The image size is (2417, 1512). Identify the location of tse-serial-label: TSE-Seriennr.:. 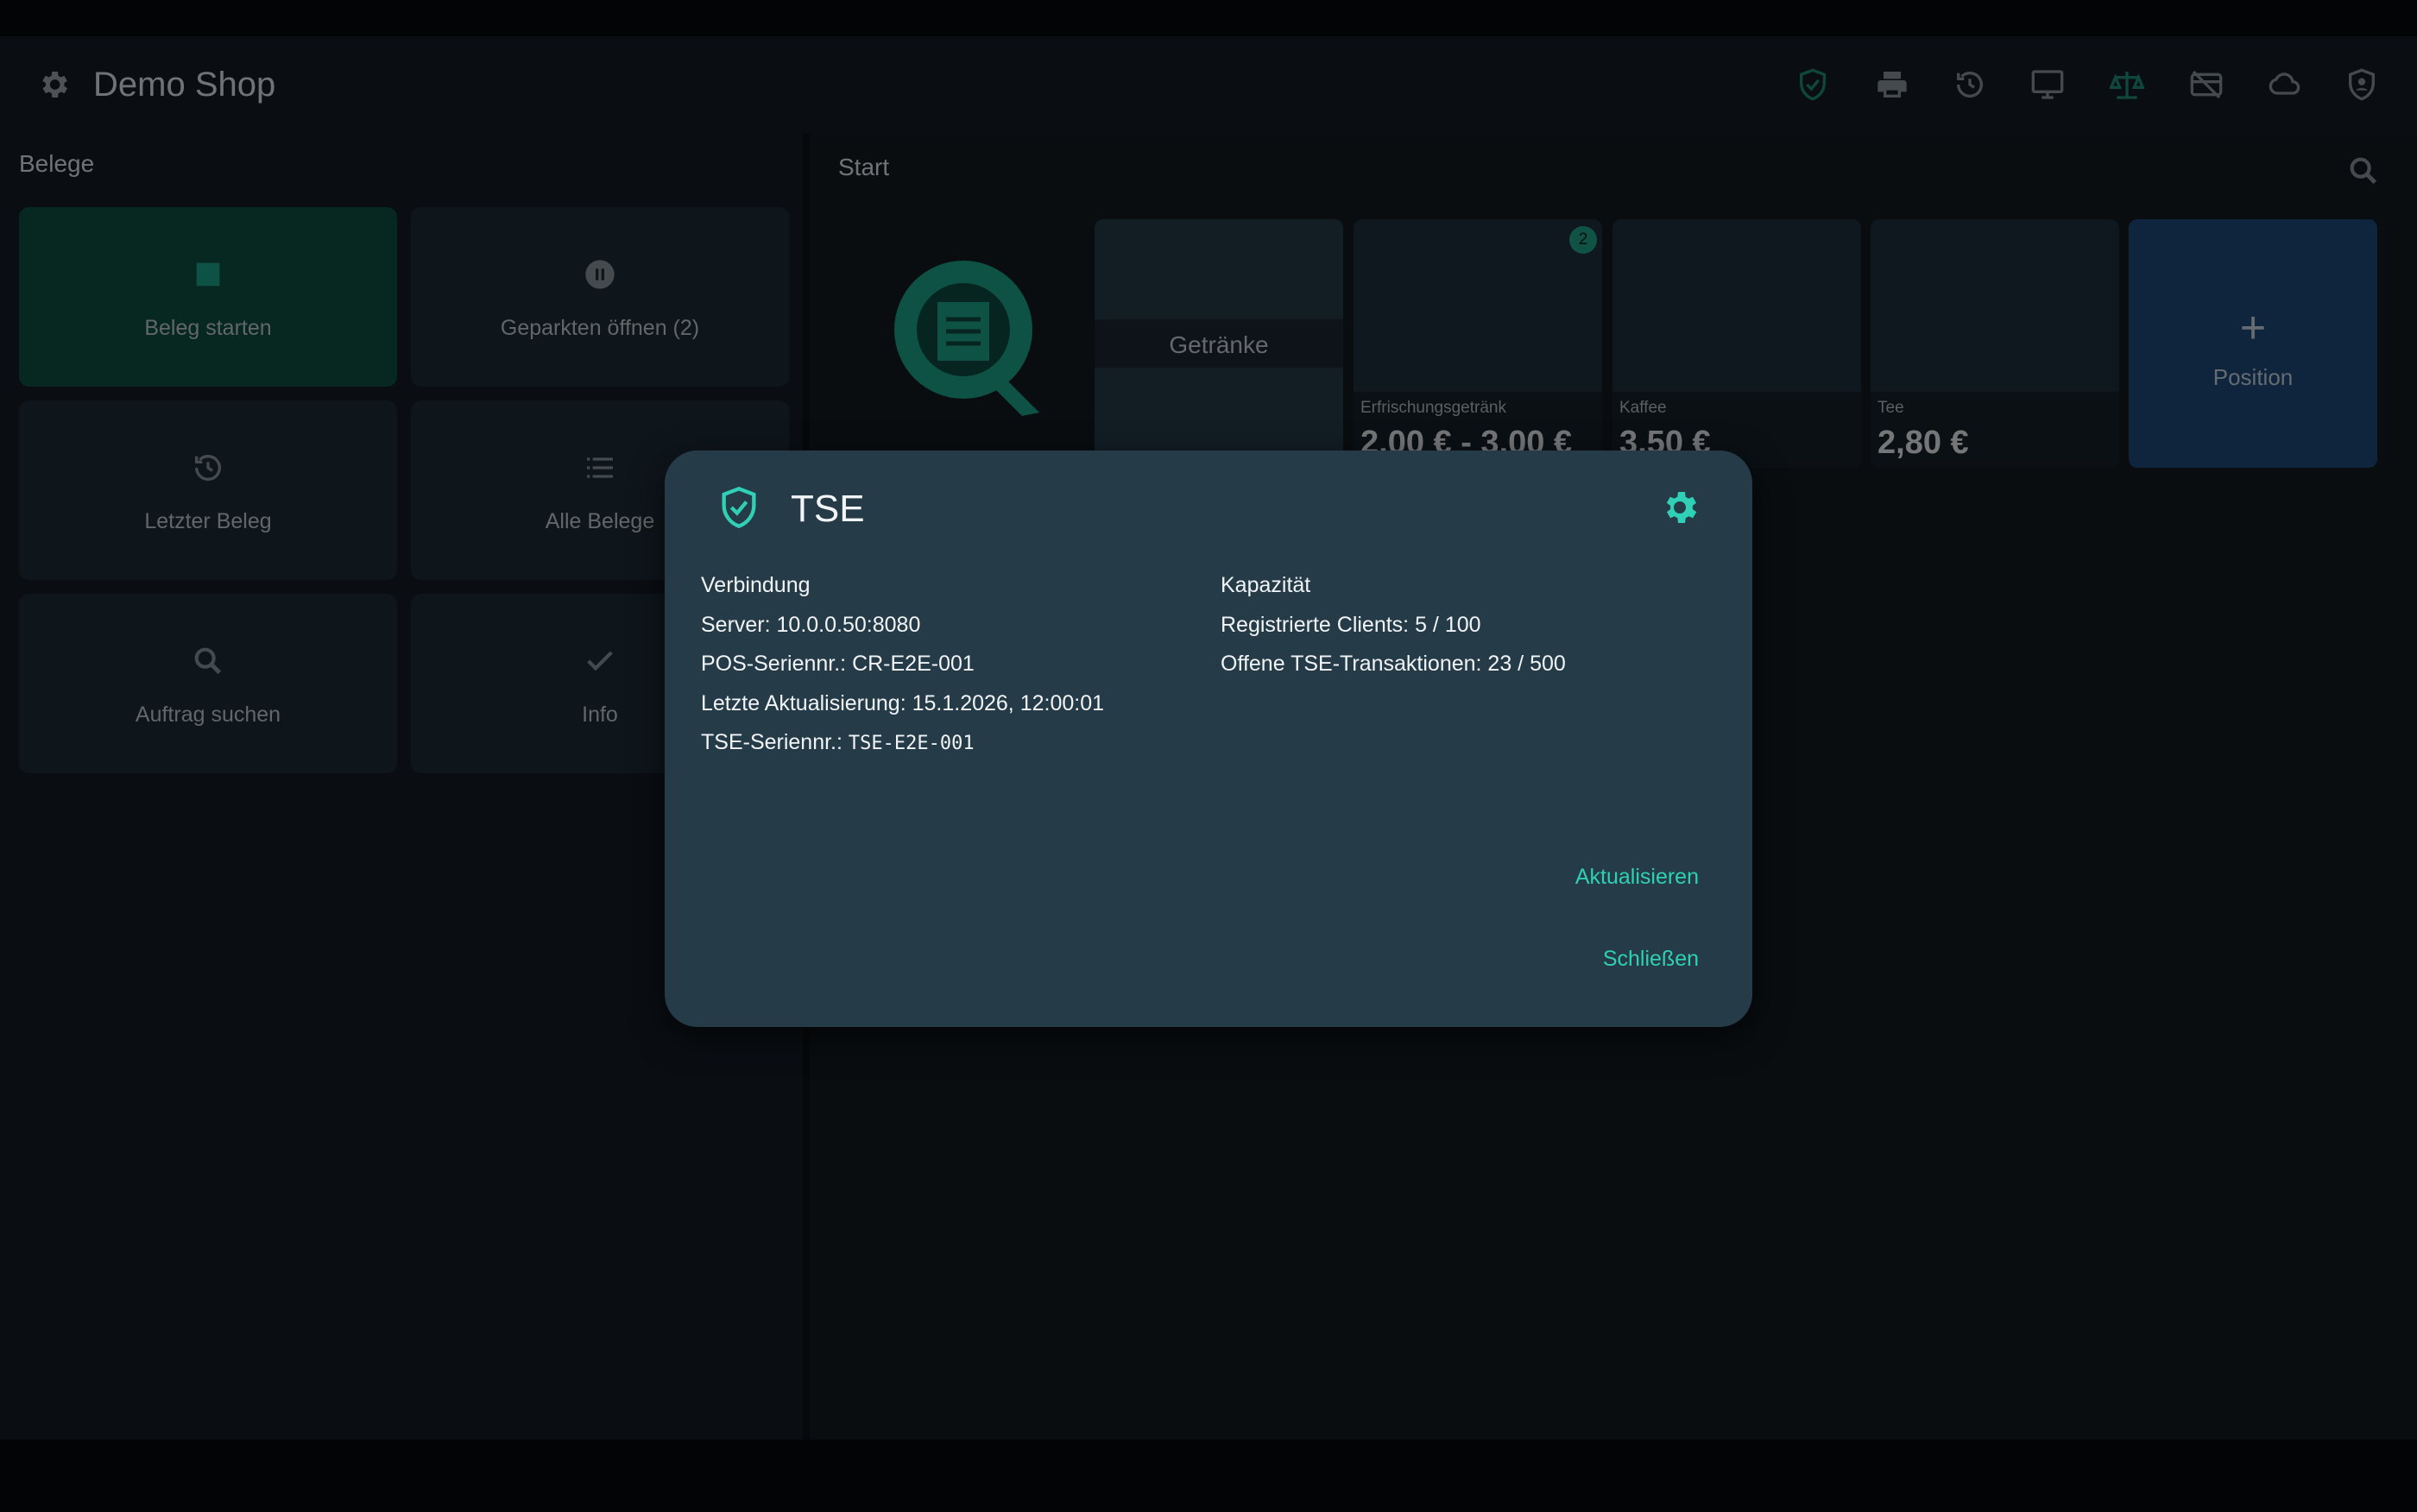
(775, 742).